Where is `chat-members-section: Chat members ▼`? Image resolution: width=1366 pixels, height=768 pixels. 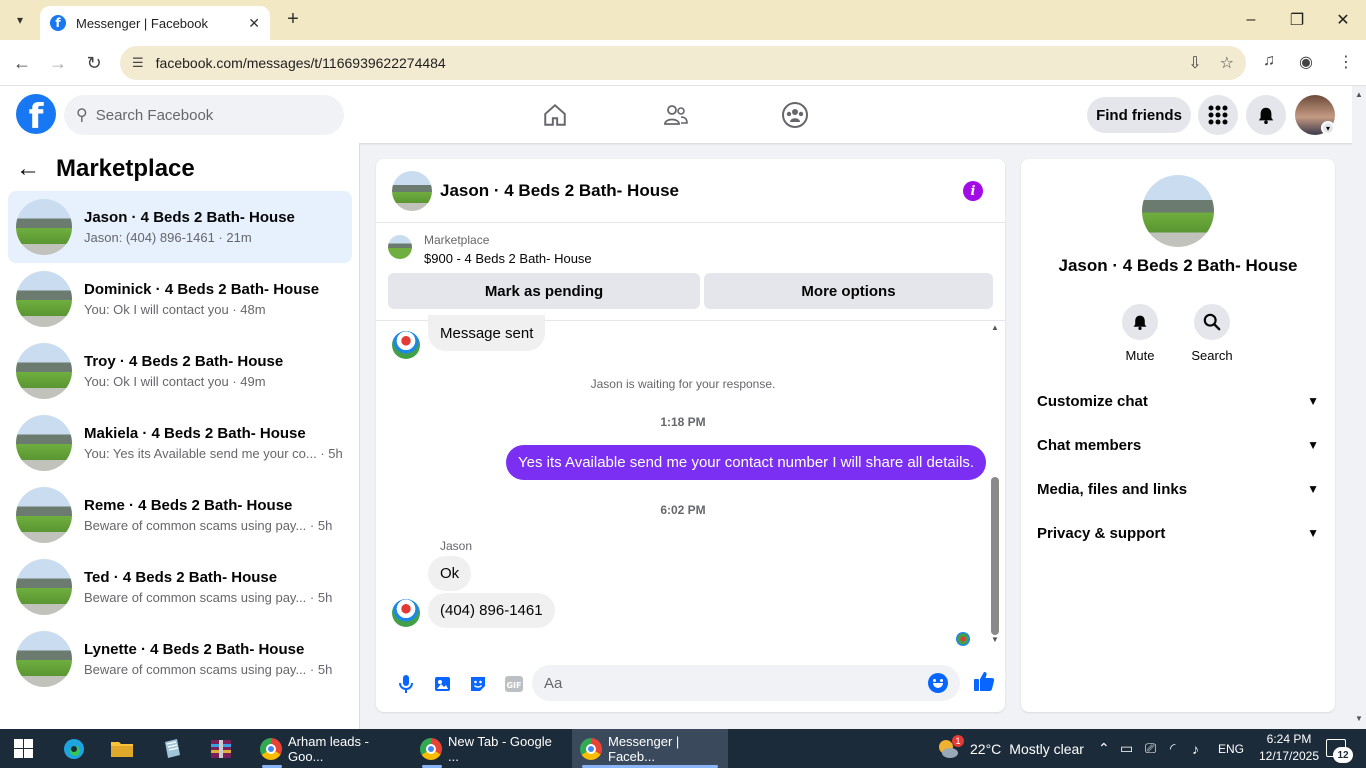 chat-members-section: Chat members ▼ is located at coordinates (1178, 445).